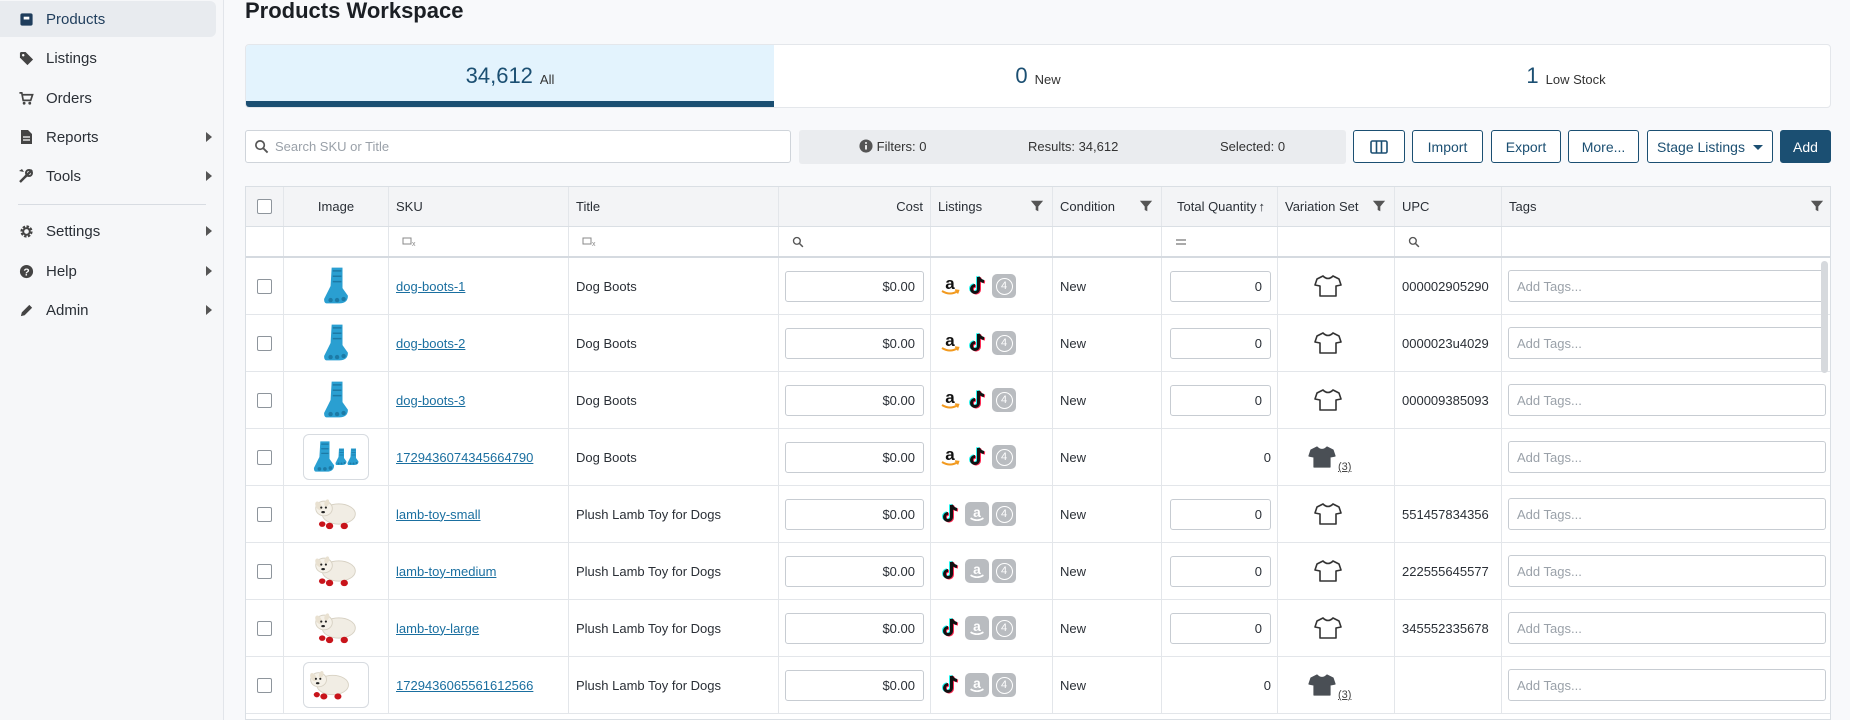 The width and height of the screenshot is (1850, 720). What do you see at coordinates (1322, 685) in the screenshot?
I see `variation-set-filled-icon` at bounding box center [1322, 685].